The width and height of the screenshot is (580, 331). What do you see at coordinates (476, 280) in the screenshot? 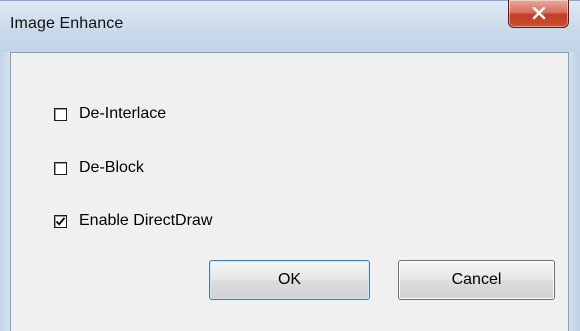
I see `cancel-button: Cancel` at bounding box center [476, 280].